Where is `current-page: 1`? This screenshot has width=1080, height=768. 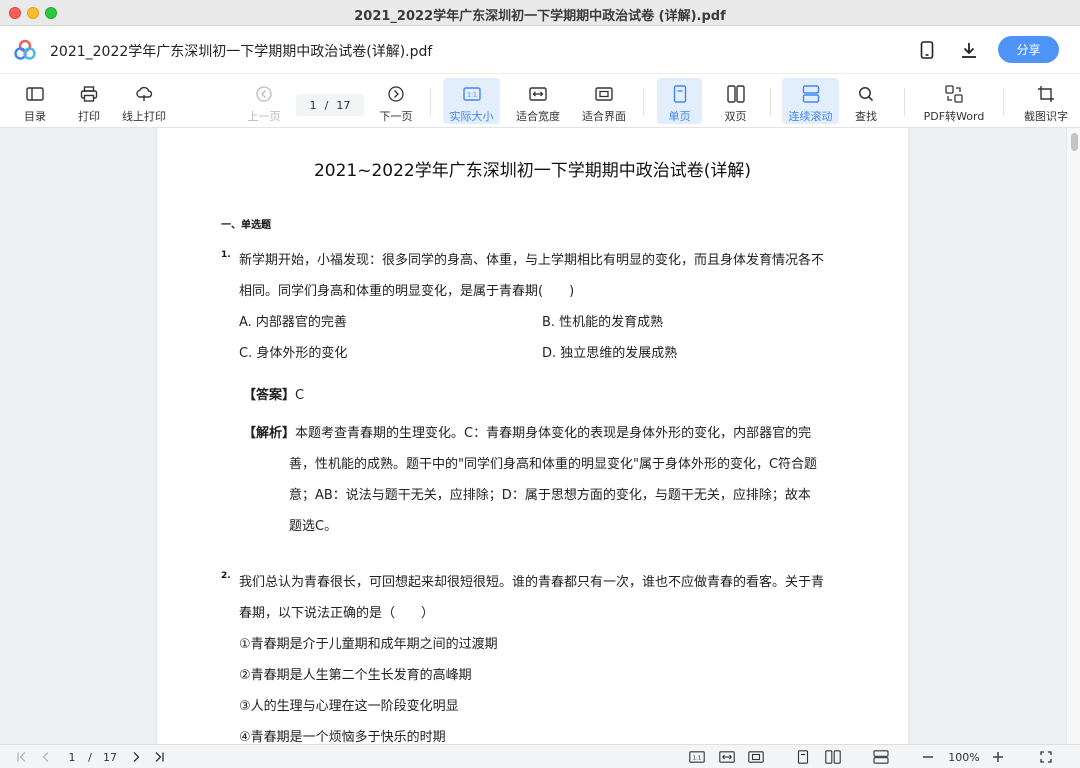
current-page: 1 is located at coordinates (313, 105).